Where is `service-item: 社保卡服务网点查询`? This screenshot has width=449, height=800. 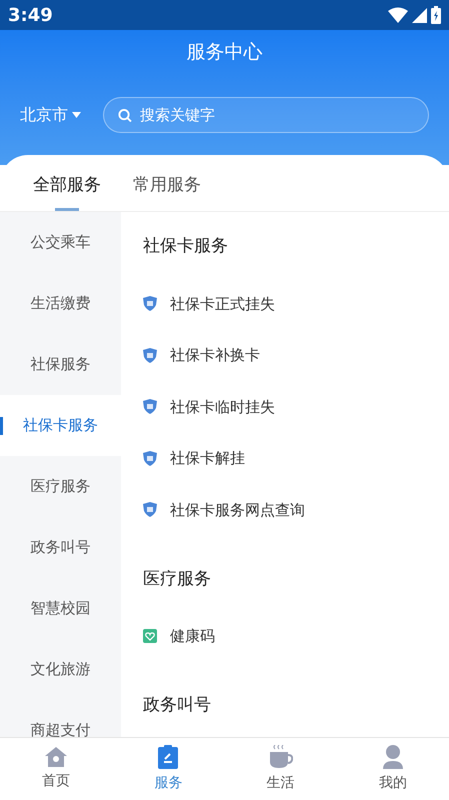 service-item: 社保卡服务网点查询 is located at coordinates (237, 509).